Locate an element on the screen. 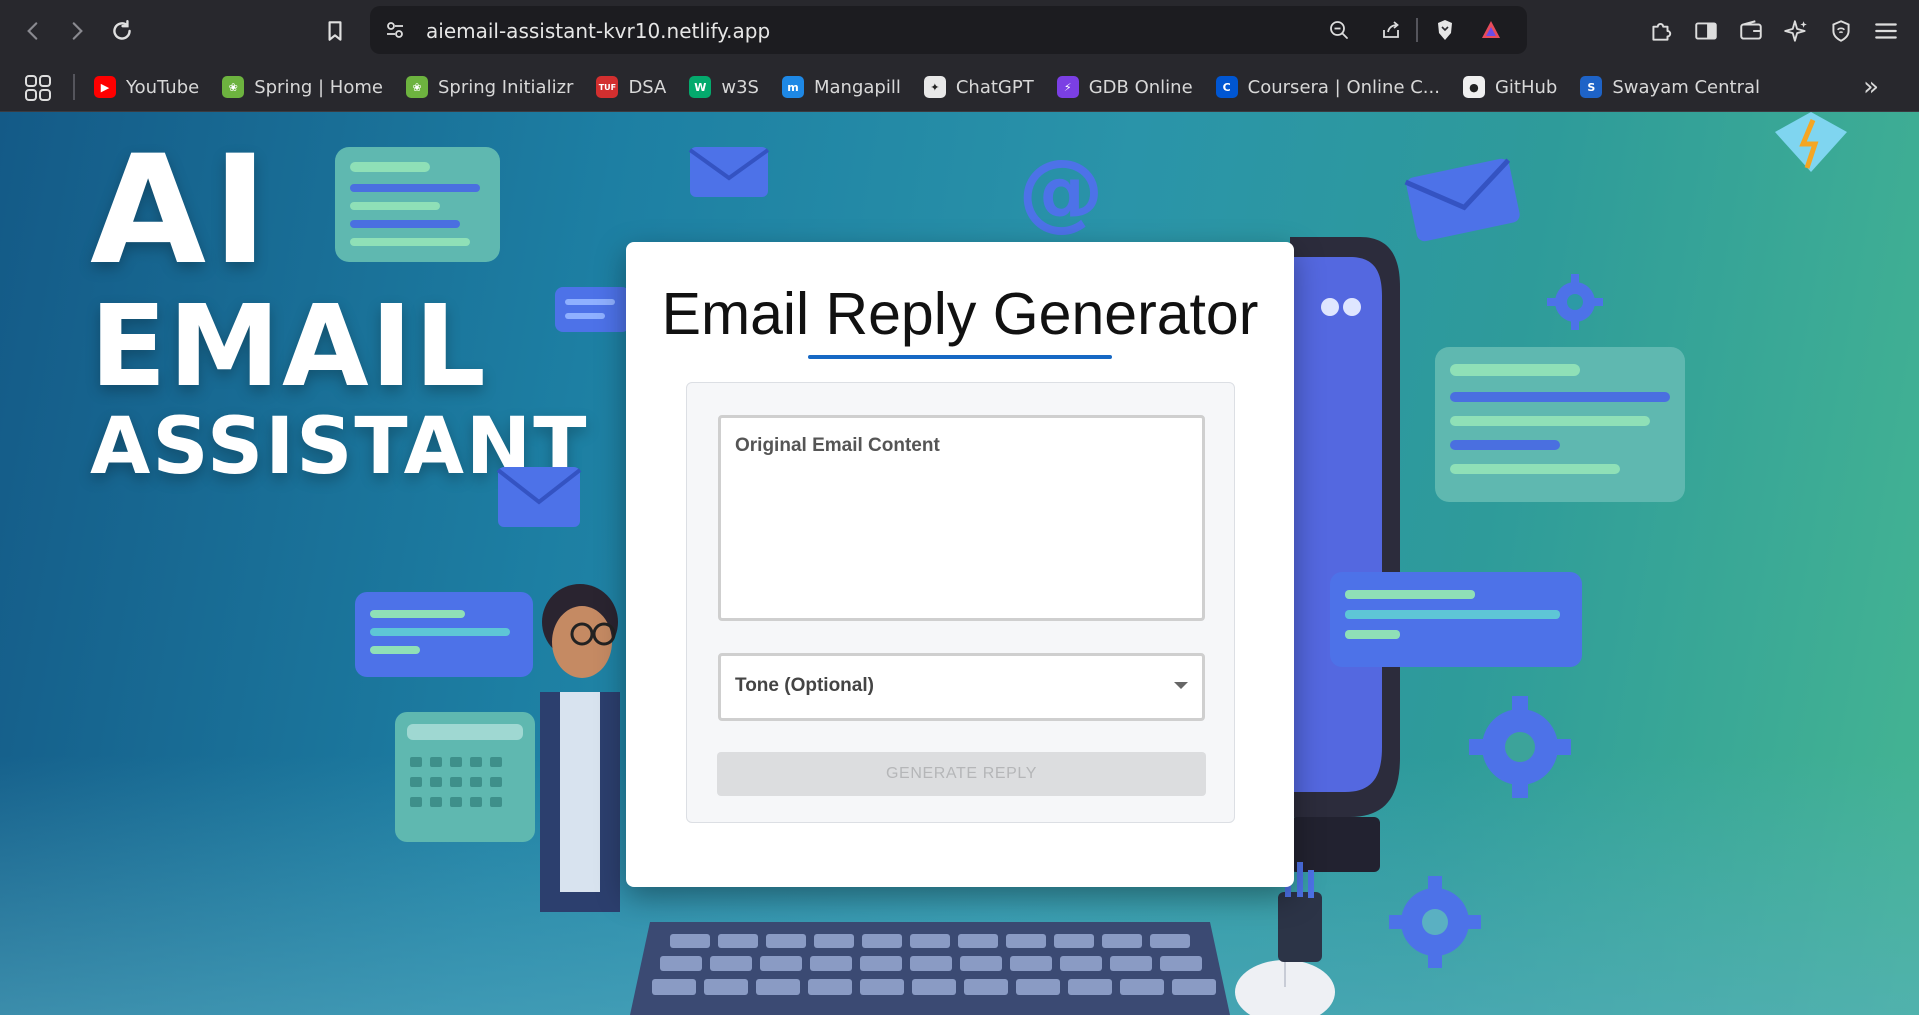 This screenshot has height=1015, width=1919. bookmark-label: GDB Online is located at coordinates (1140, 87).